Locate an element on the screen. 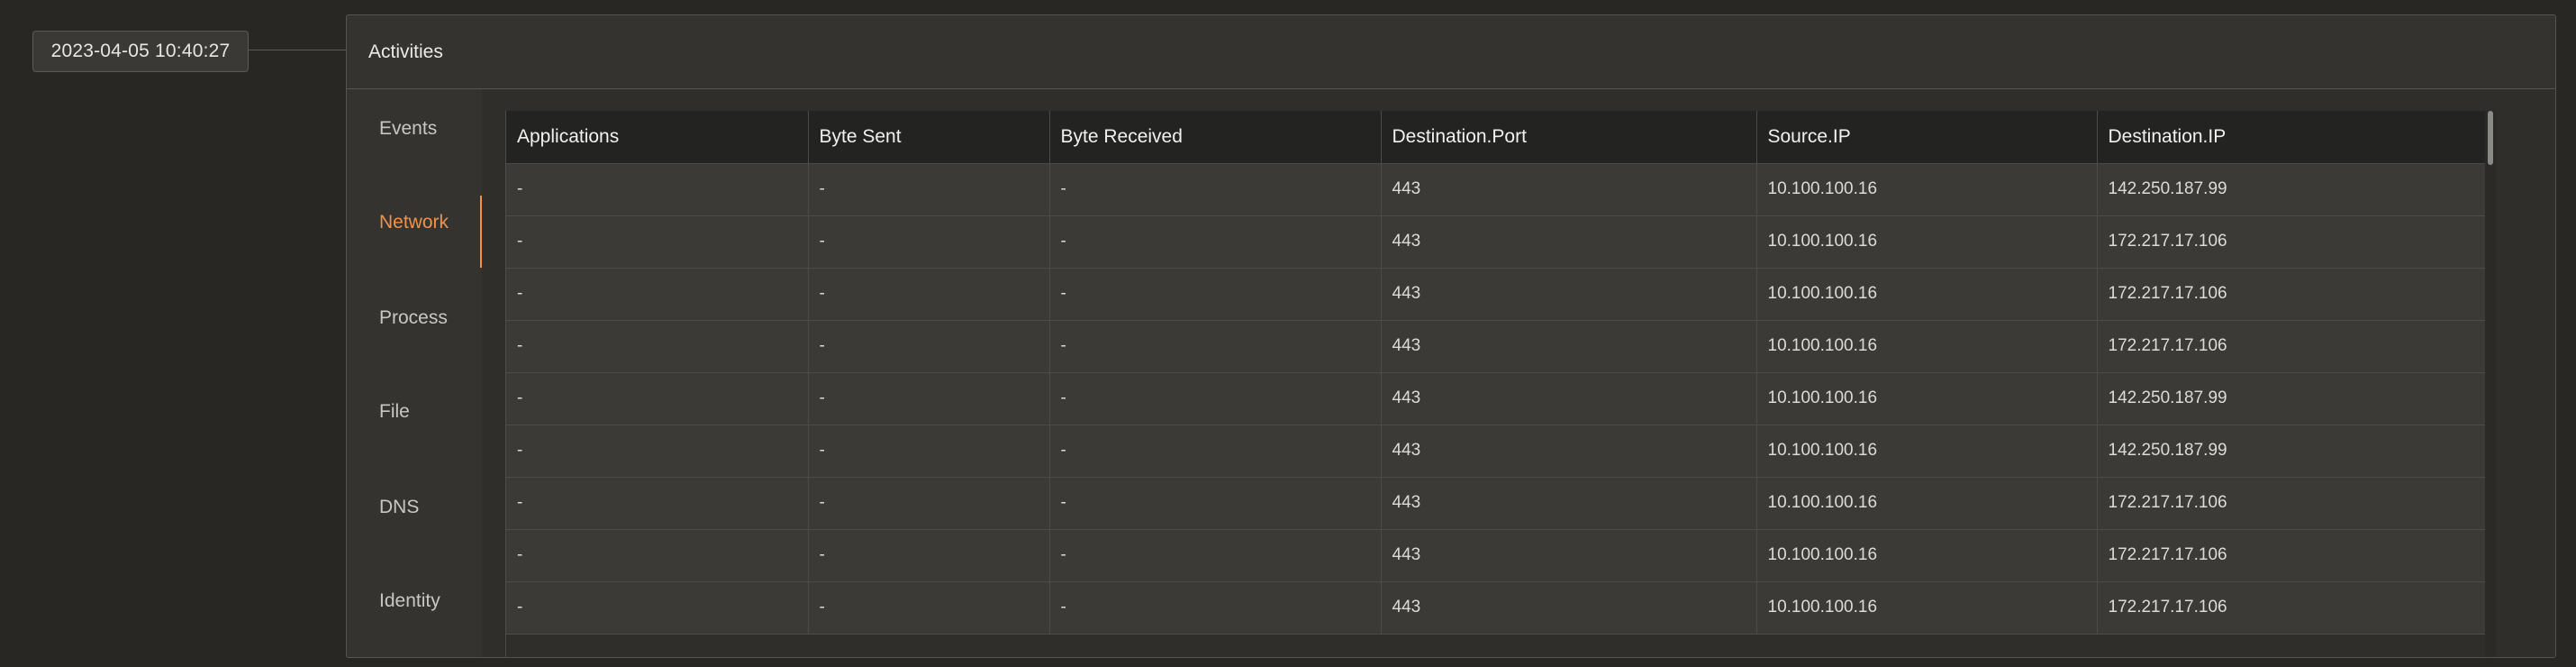 This screenshot has height=667, width=2576. panel-header: Activities is located at coordinates (1451, 52).